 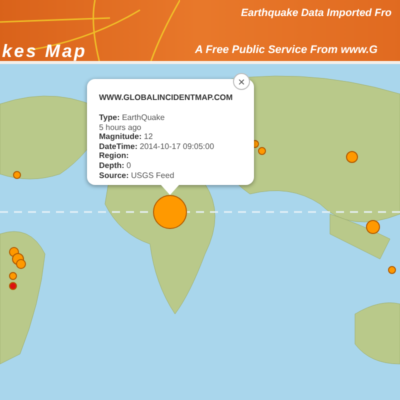 What do you see at coordinates (120, 127) in the screenshot?
I see `detail-line: 5 hours ago` at bounding box center [120, 127].